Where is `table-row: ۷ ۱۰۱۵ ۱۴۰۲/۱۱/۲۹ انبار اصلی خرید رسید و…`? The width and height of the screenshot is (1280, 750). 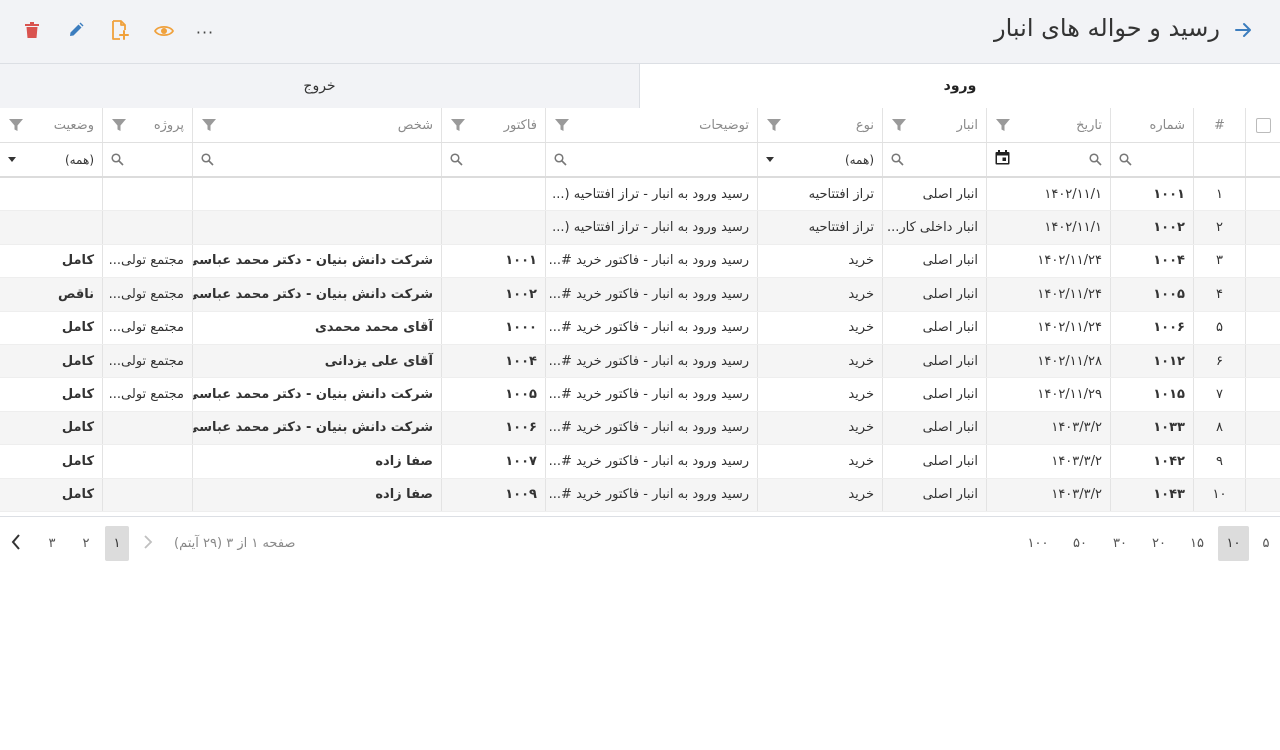 table-row: ۷ ۱۰۱۵ ۱۴۰۲/۱۱/۲۹ انبار اصلی خرید رسید و… is located at coordinates (640, 395).